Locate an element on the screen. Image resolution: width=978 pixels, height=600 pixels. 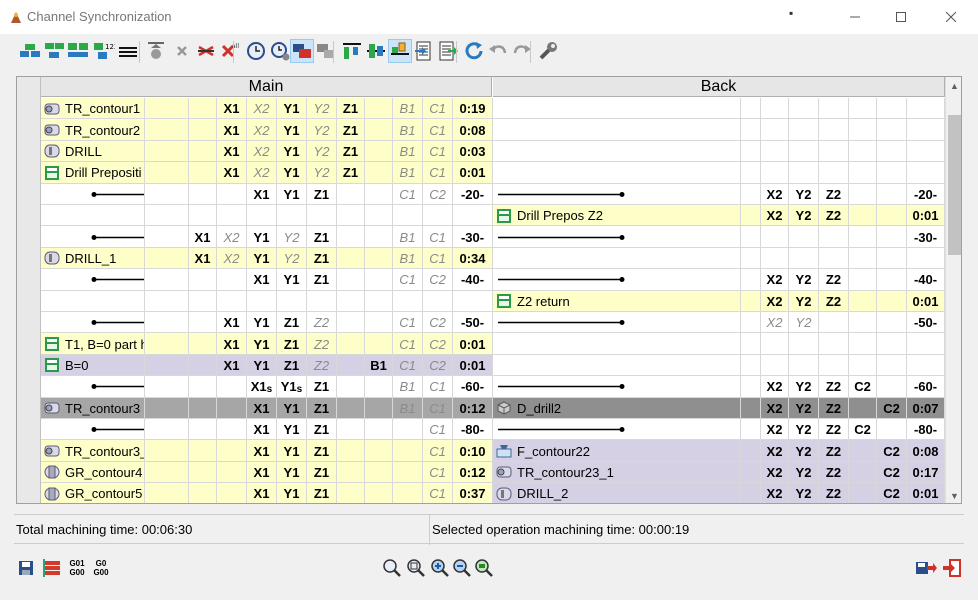
maximize-button is located at coordinates (901, 17).